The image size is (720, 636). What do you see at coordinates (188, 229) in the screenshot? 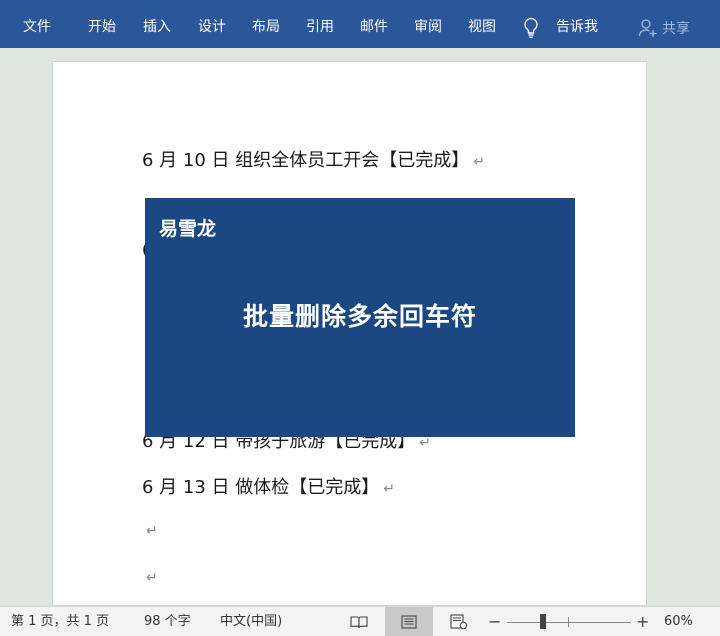
I see `brand-logo-text: 易雪龙` at bounding box center [188, 229].